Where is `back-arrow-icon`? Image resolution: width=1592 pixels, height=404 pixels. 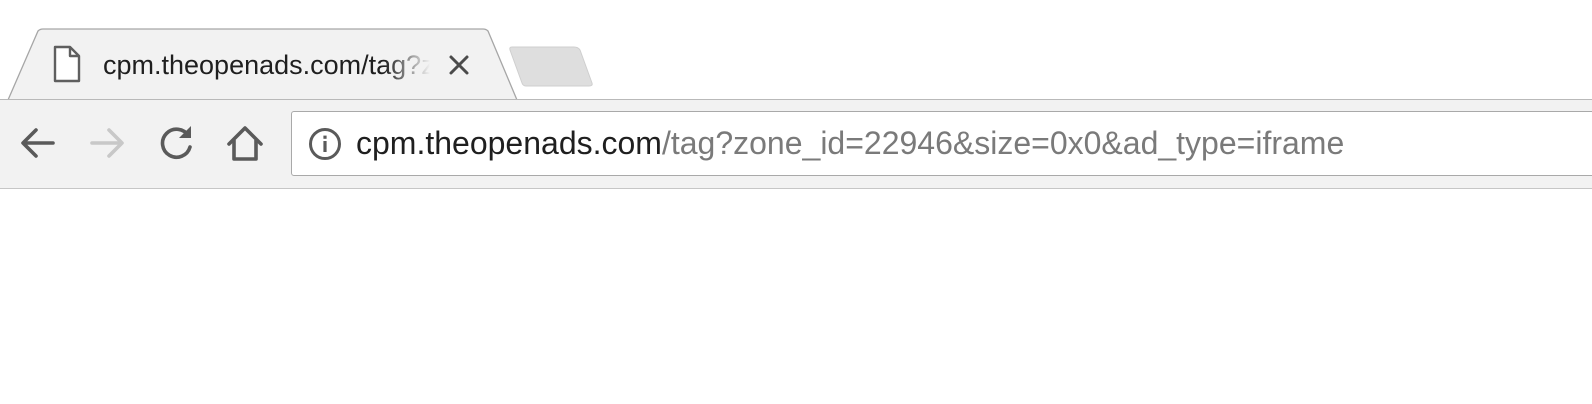 back-arrow-icon is located at coordinates (38, 143).